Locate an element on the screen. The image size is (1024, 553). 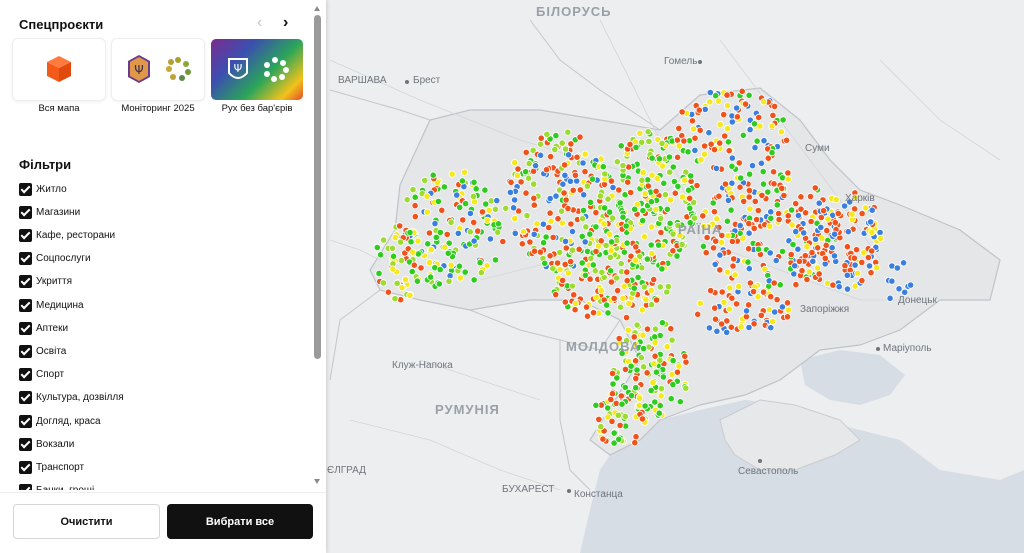
filter-row: Аптеки is located at coordinates (43, 328).